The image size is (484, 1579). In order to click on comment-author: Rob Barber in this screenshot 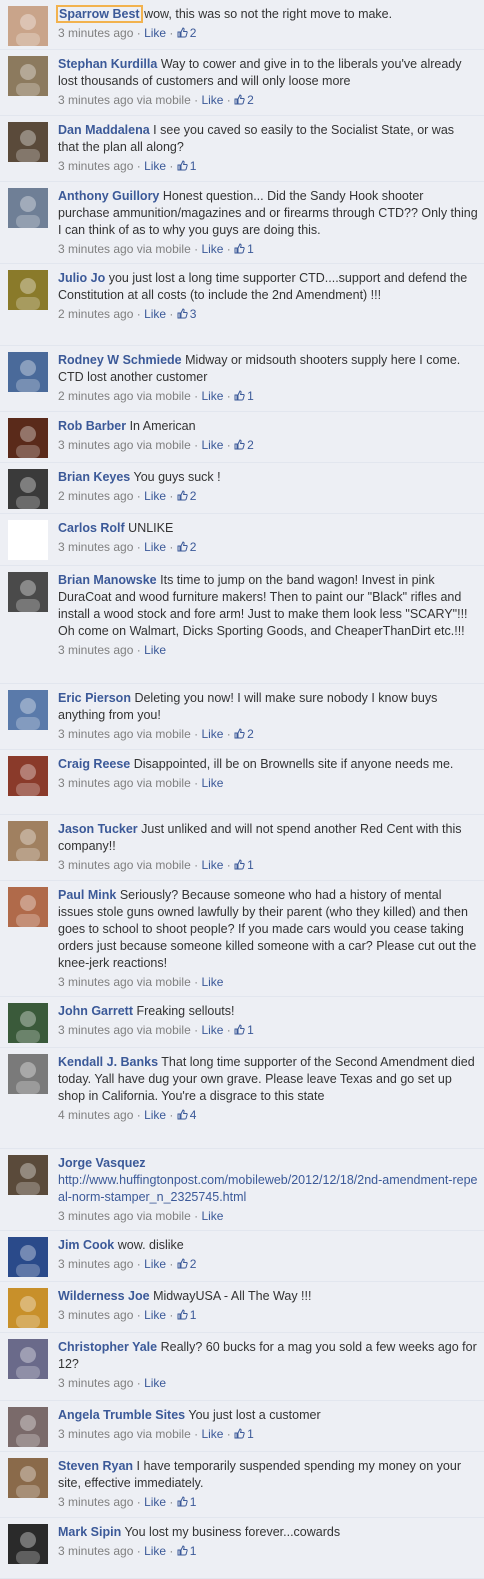, I will do `click(92, 426)`.